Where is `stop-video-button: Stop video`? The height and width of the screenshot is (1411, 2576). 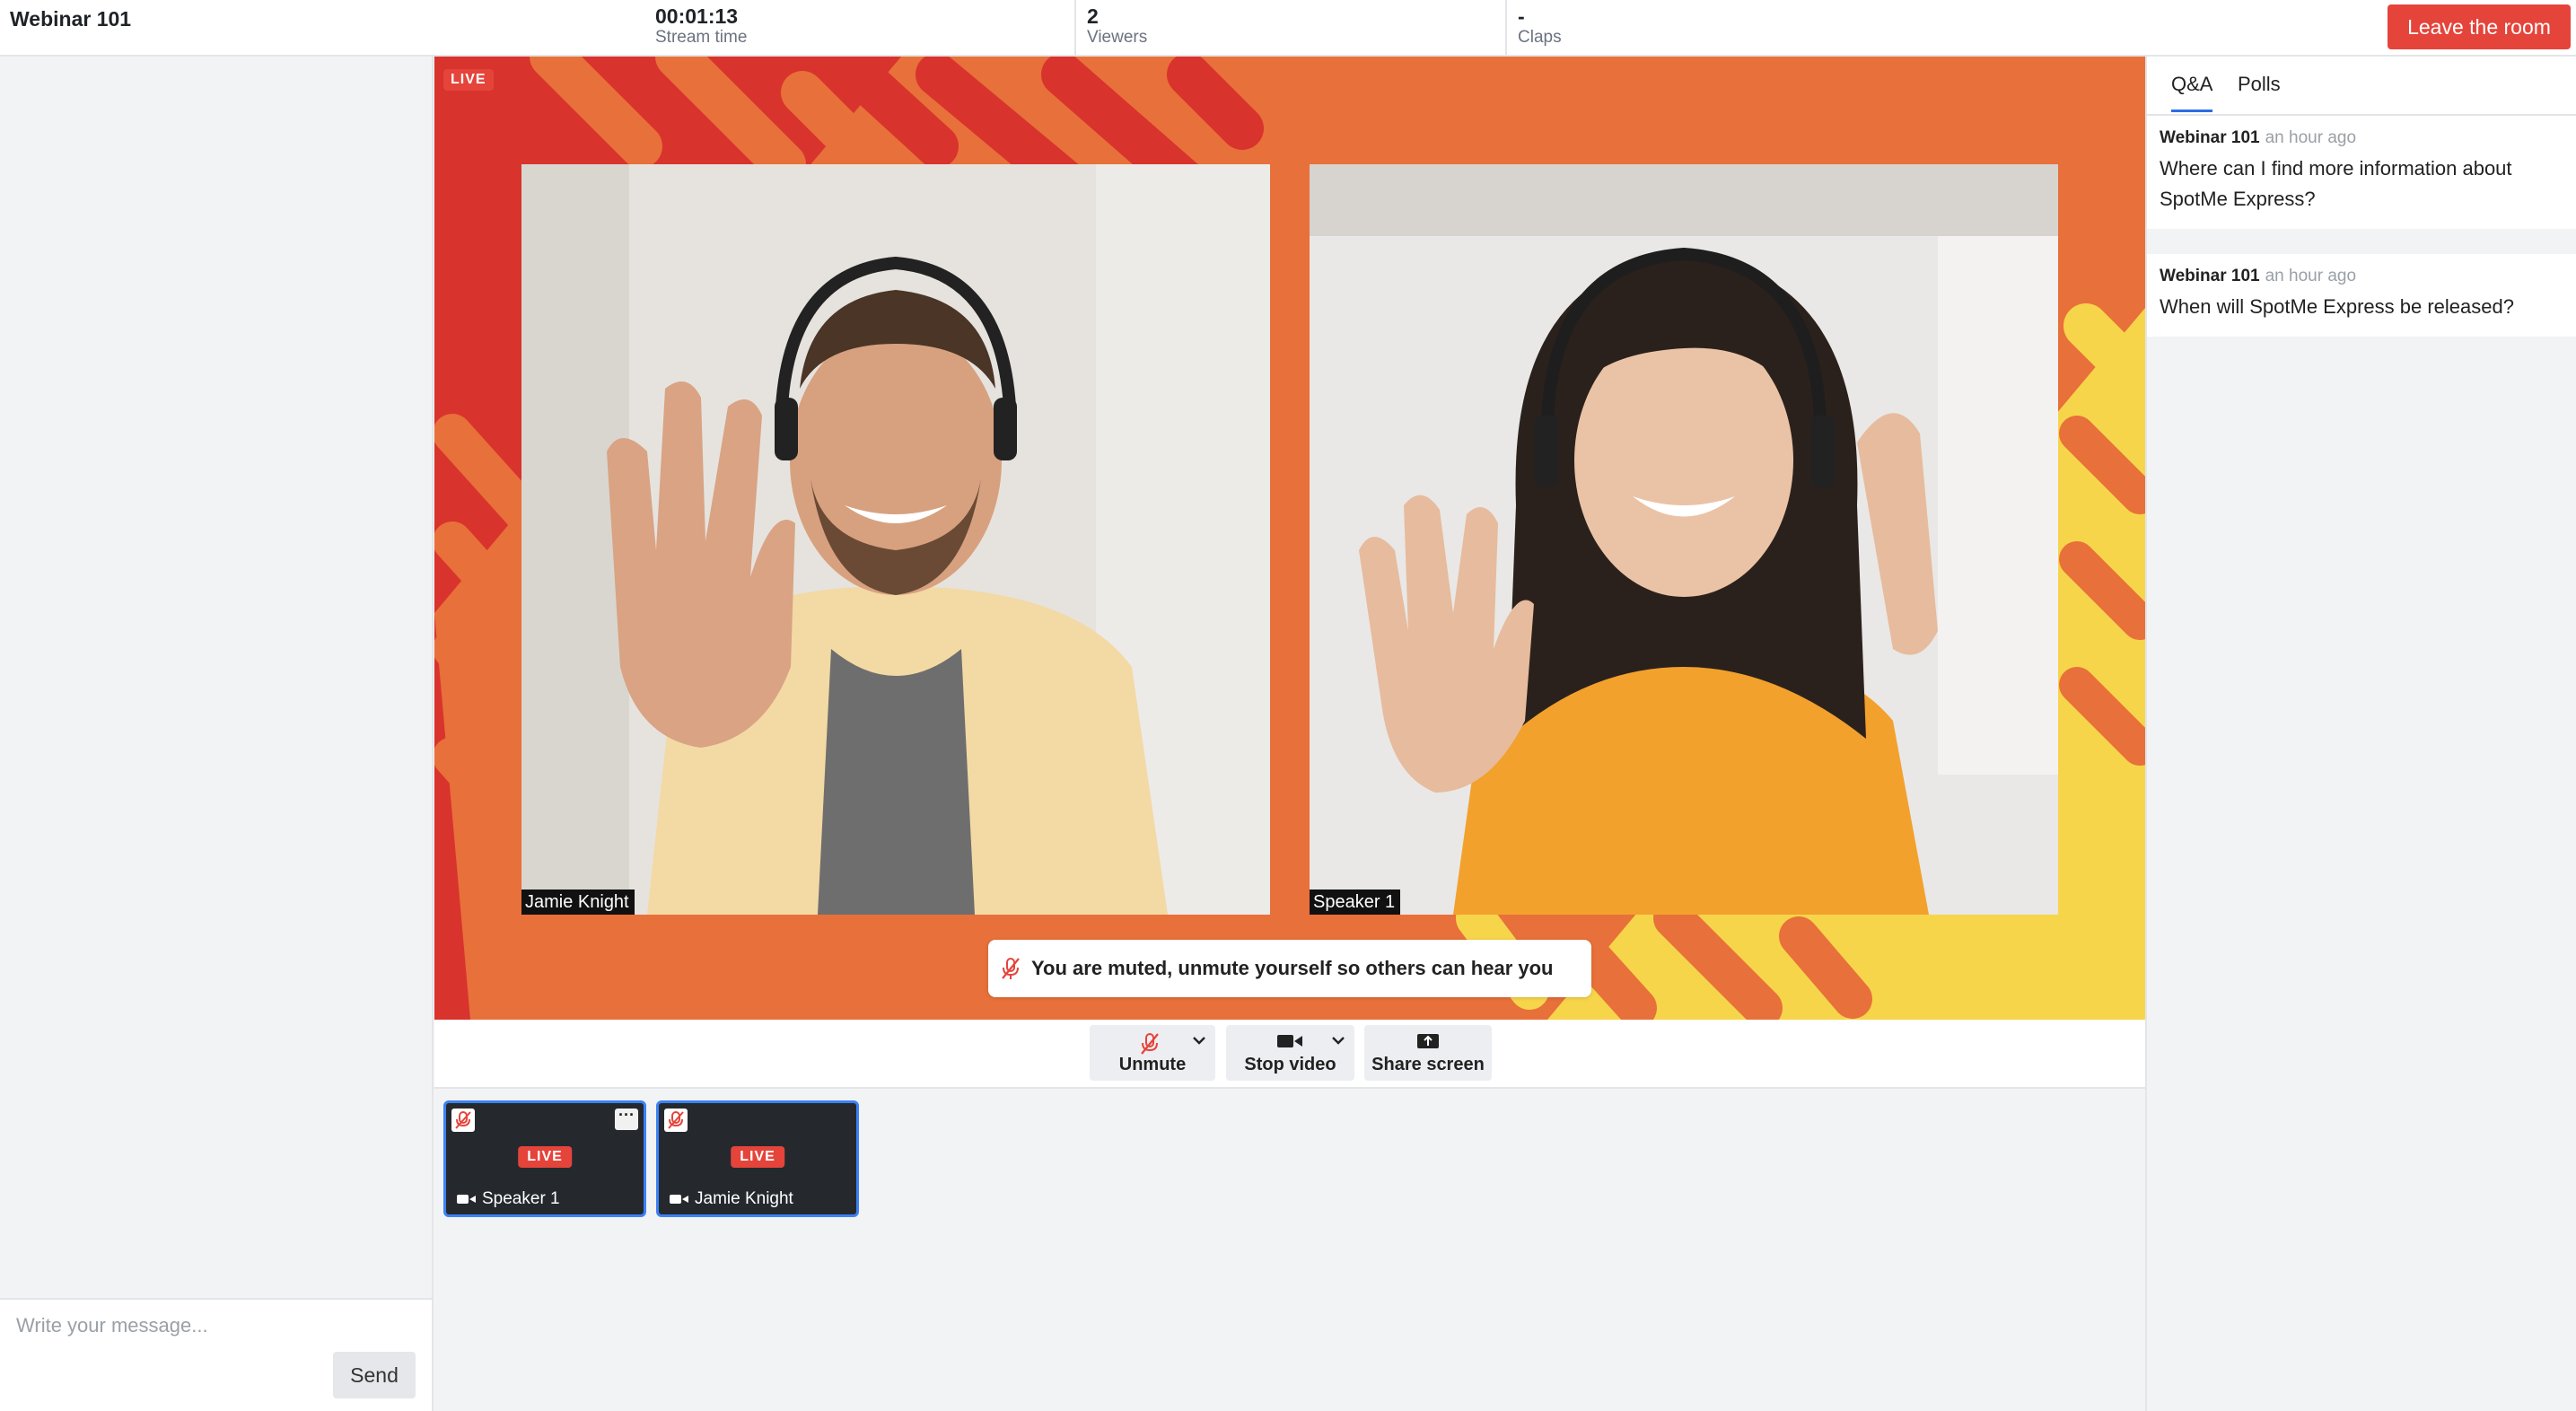
stop-video-button: Stop video is located at coordinates (1290, 1053).